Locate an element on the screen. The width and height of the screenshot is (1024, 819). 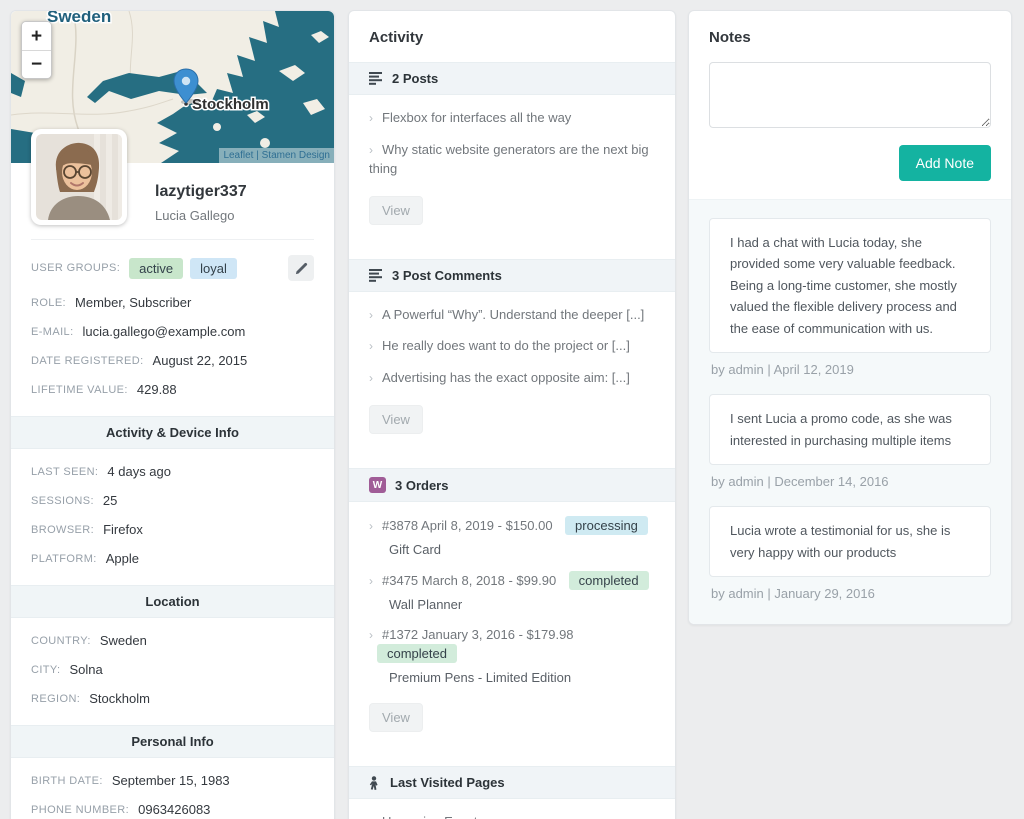
order-product: Gift Card is located at coordinates (415, 550).